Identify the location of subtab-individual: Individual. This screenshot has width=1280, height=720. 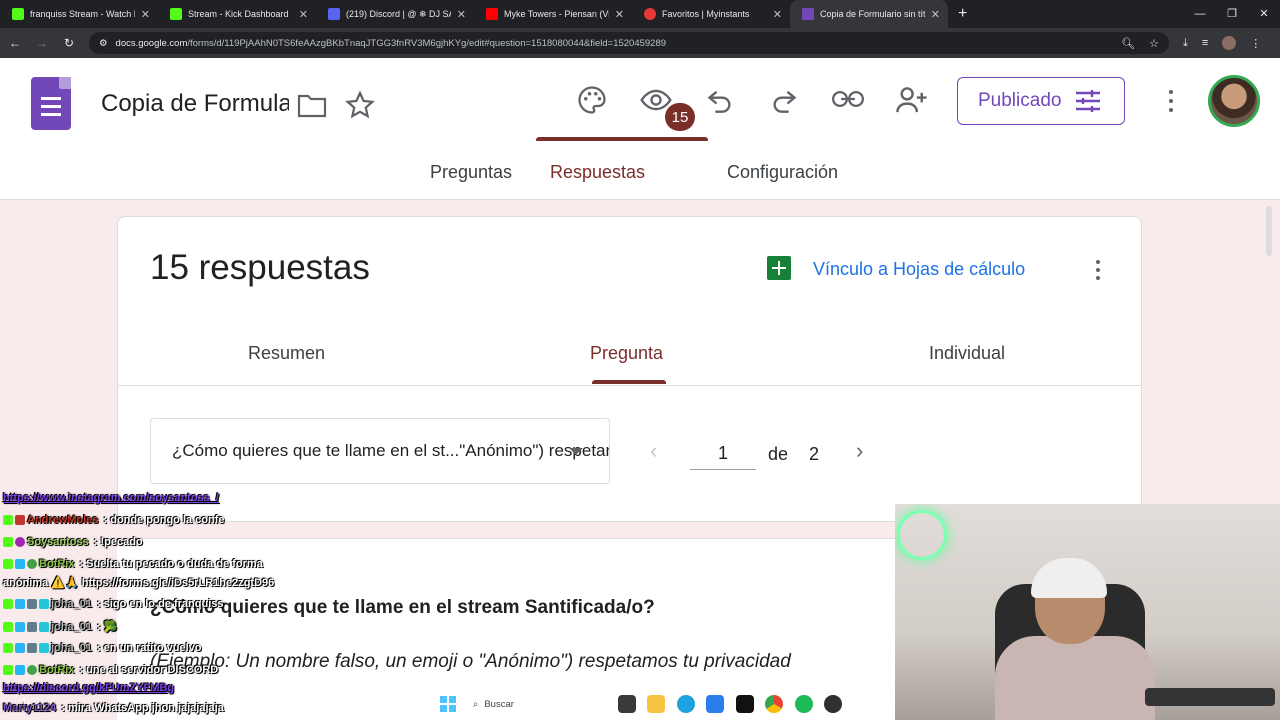
(967, 353).